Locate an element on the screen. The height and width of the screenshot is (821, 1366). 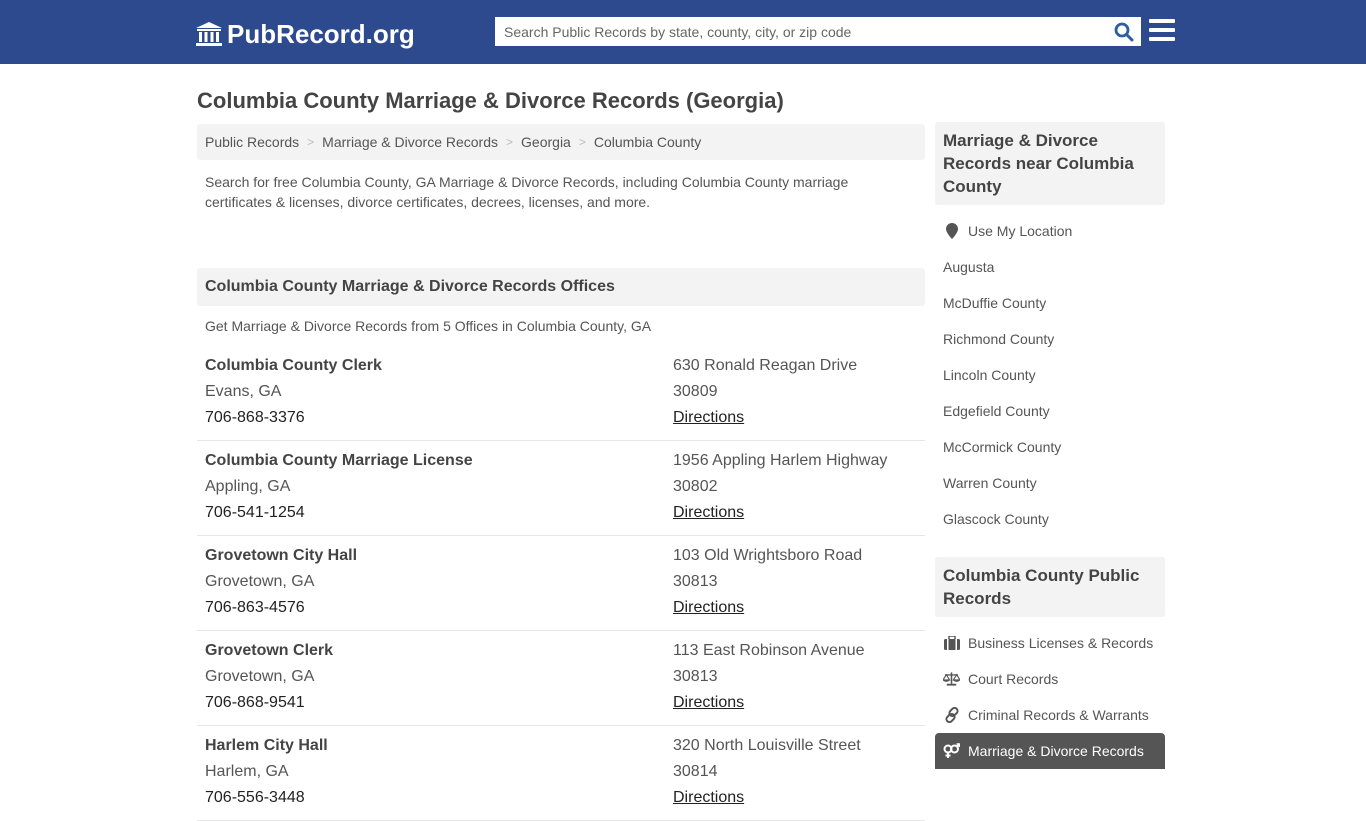
nearby-item-edgefield-county: Edgefield County is located at coordinates (1050, 411).